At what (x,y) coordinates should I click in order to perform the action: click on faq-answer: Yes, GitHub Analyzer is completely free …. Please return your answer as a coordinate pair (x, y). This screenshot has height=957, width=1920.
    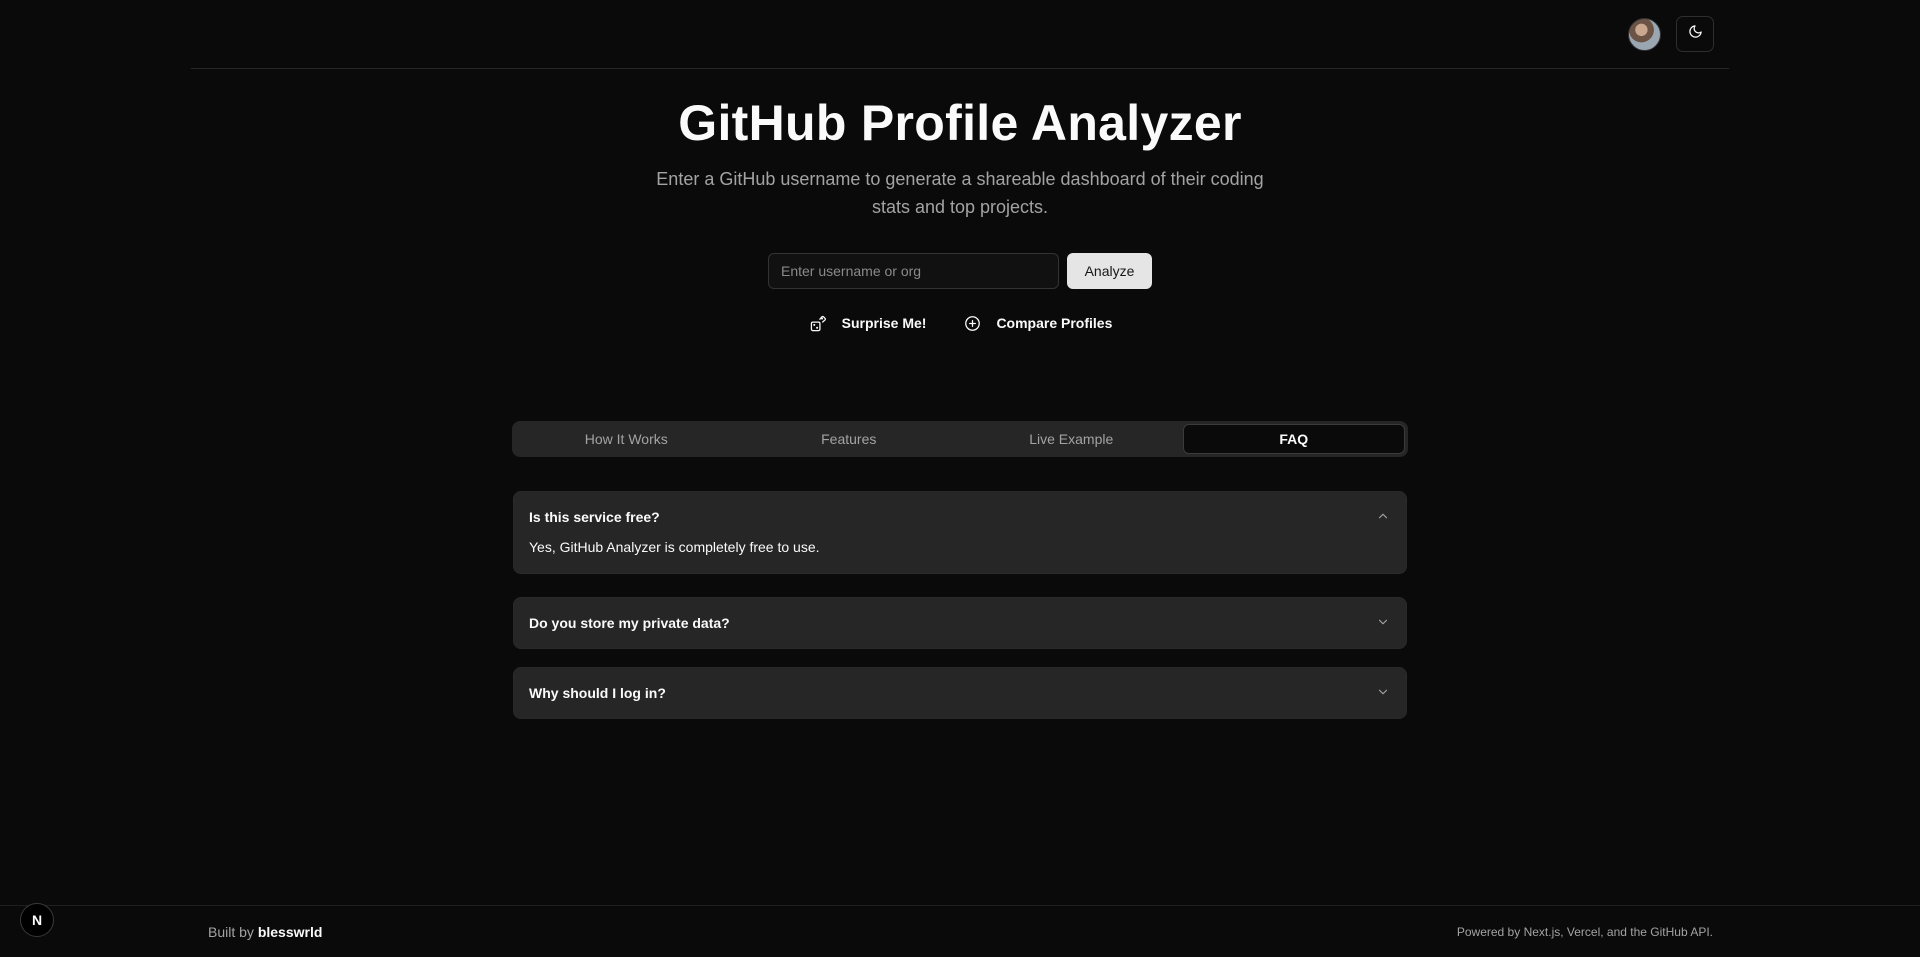
    Looking at the image, I should click on (674, 547).